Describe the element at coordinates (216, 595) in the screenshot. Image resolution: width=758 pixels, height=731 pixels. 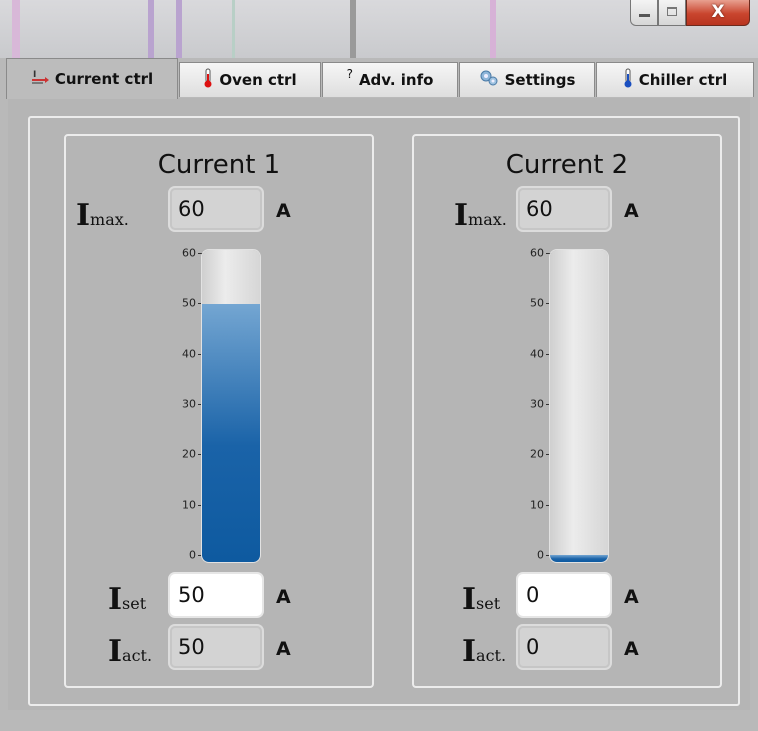
I see `iset-input: 50` at that location.